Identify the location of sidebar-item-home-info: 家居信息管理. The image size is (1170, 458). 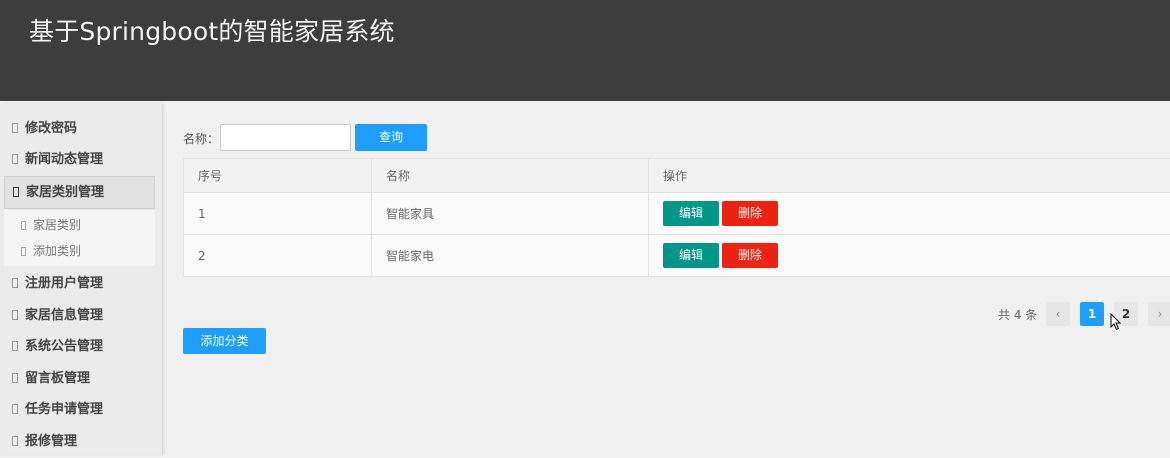
(81, 316).